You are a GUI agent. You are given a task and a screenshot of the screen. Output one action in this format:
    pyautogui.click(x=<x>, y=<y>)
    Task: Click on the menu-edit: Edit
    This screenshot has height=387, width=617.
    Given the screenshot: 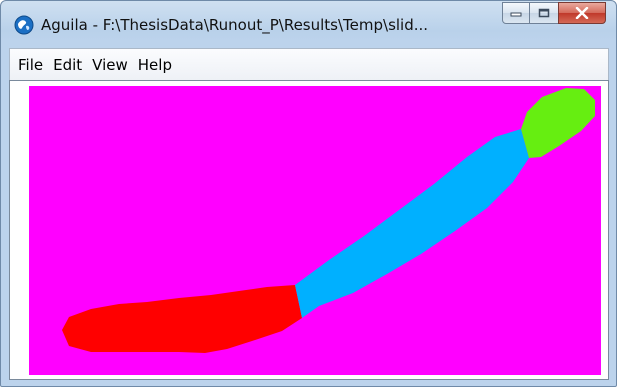 What is the action you would take?
    pyautogui.click(x=67, y=65)
    